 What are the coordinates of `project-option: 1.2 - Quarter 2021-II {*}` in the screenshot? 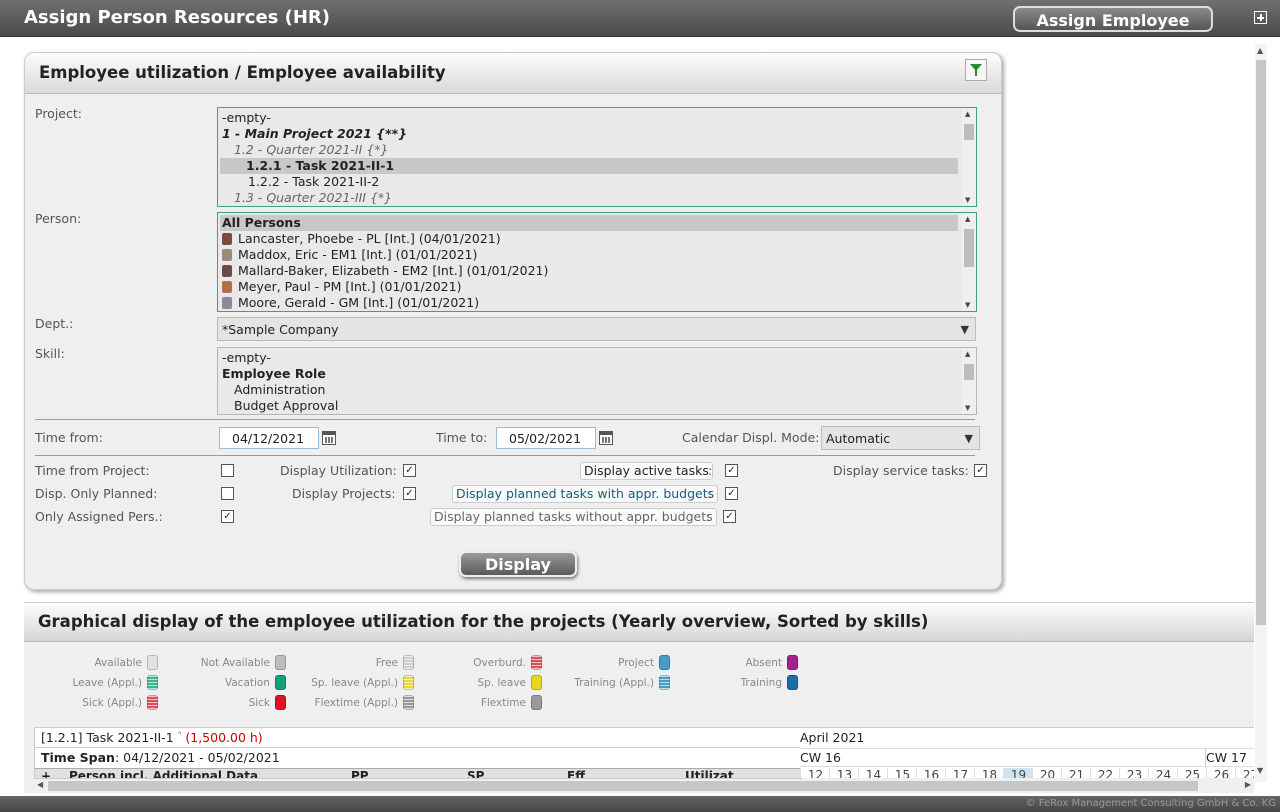 It's located at (311, 150).